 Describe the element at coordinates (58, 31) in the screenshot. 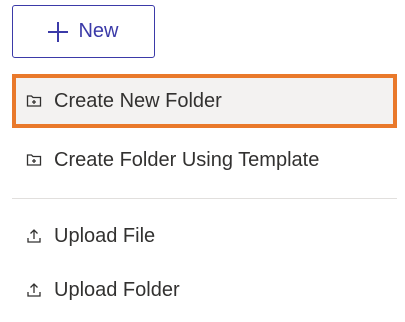

I see `plus-icon` at that location.